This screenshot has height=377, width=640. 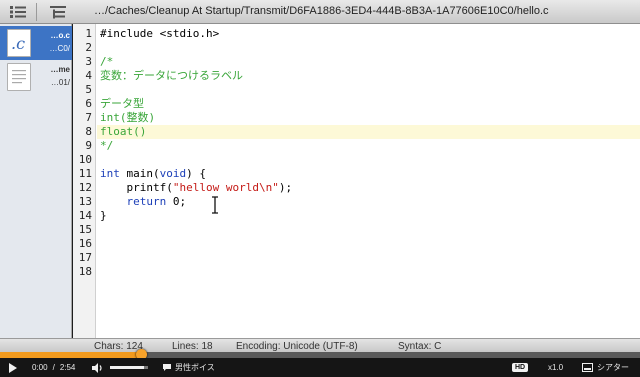 I want to click on play-icon, so click(x=13, y=367).